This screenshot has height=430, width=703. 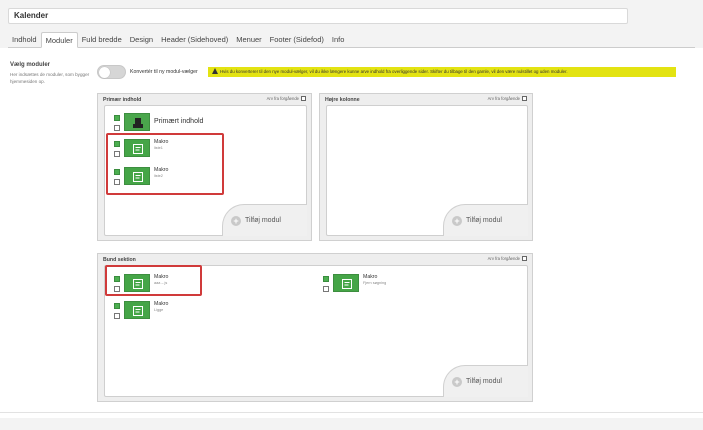 I want to click on module-title: Primært indhold, so click(x=179, y=121).